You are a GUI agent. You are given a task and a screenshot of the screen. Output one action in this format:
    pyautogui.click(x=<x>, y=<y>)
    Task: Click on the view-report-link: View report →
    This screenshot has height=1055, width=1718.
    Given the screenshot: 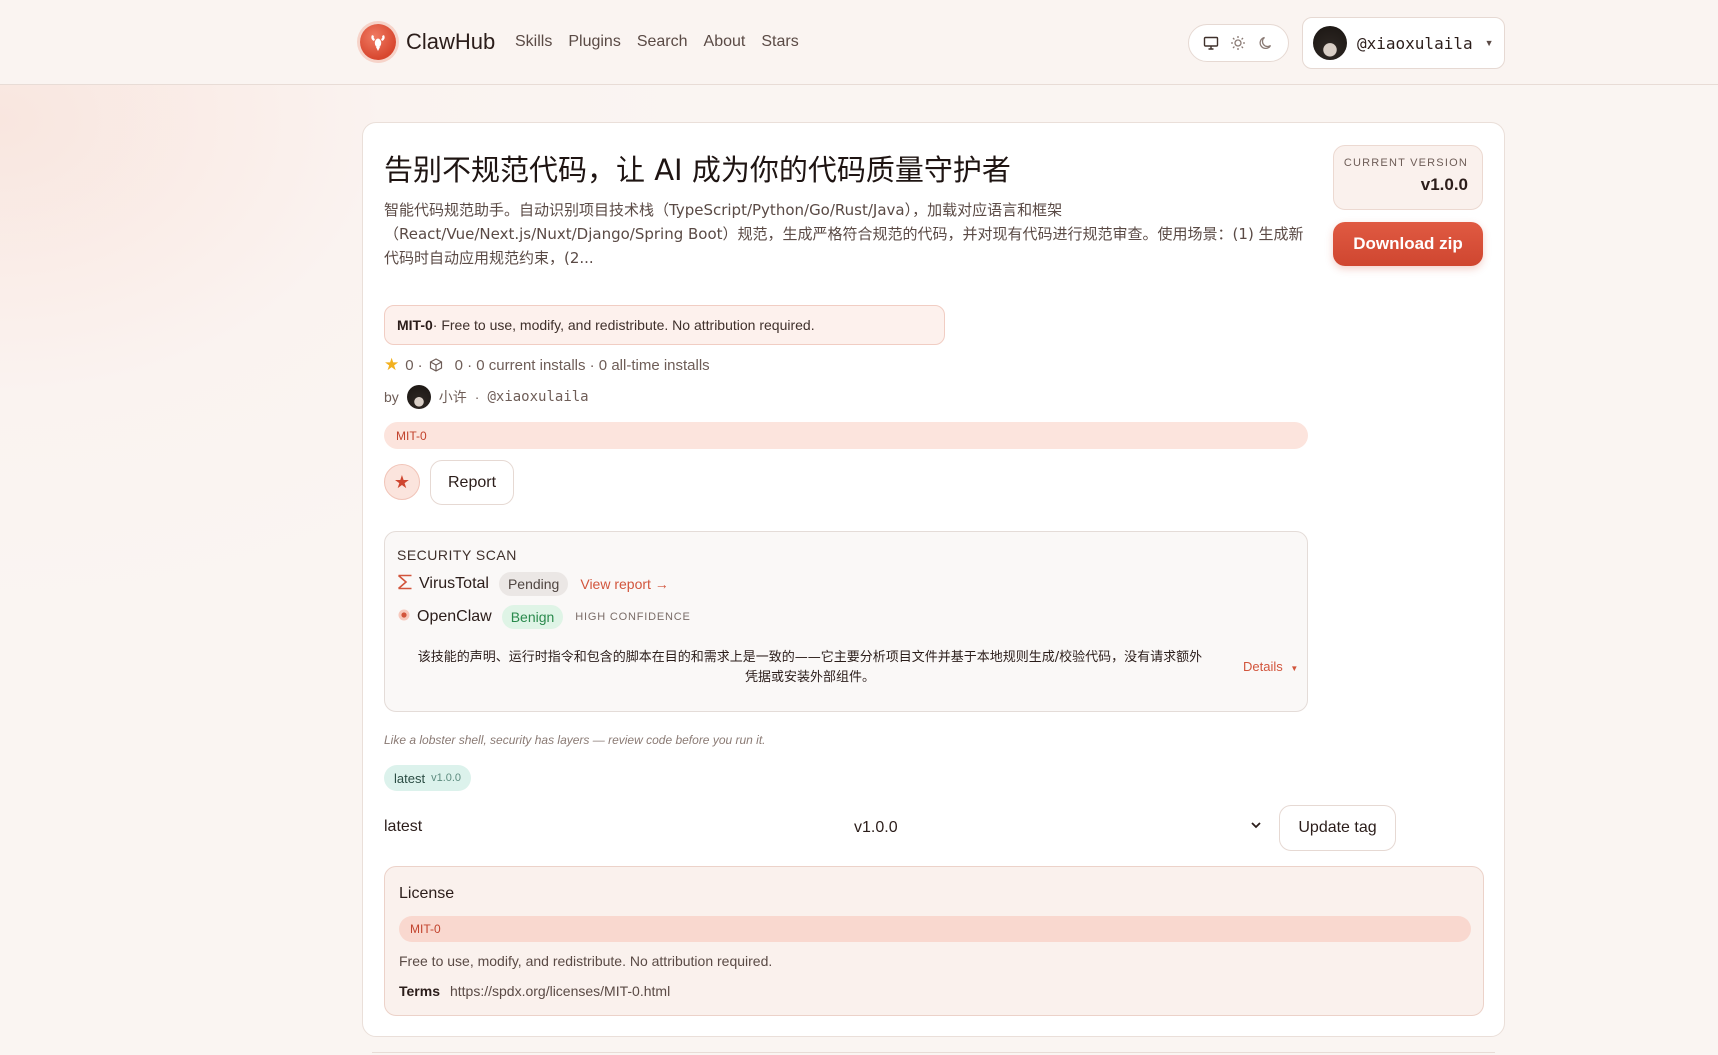 What is the action you would take?
    pyautogui.click(x=624, y=584)
    